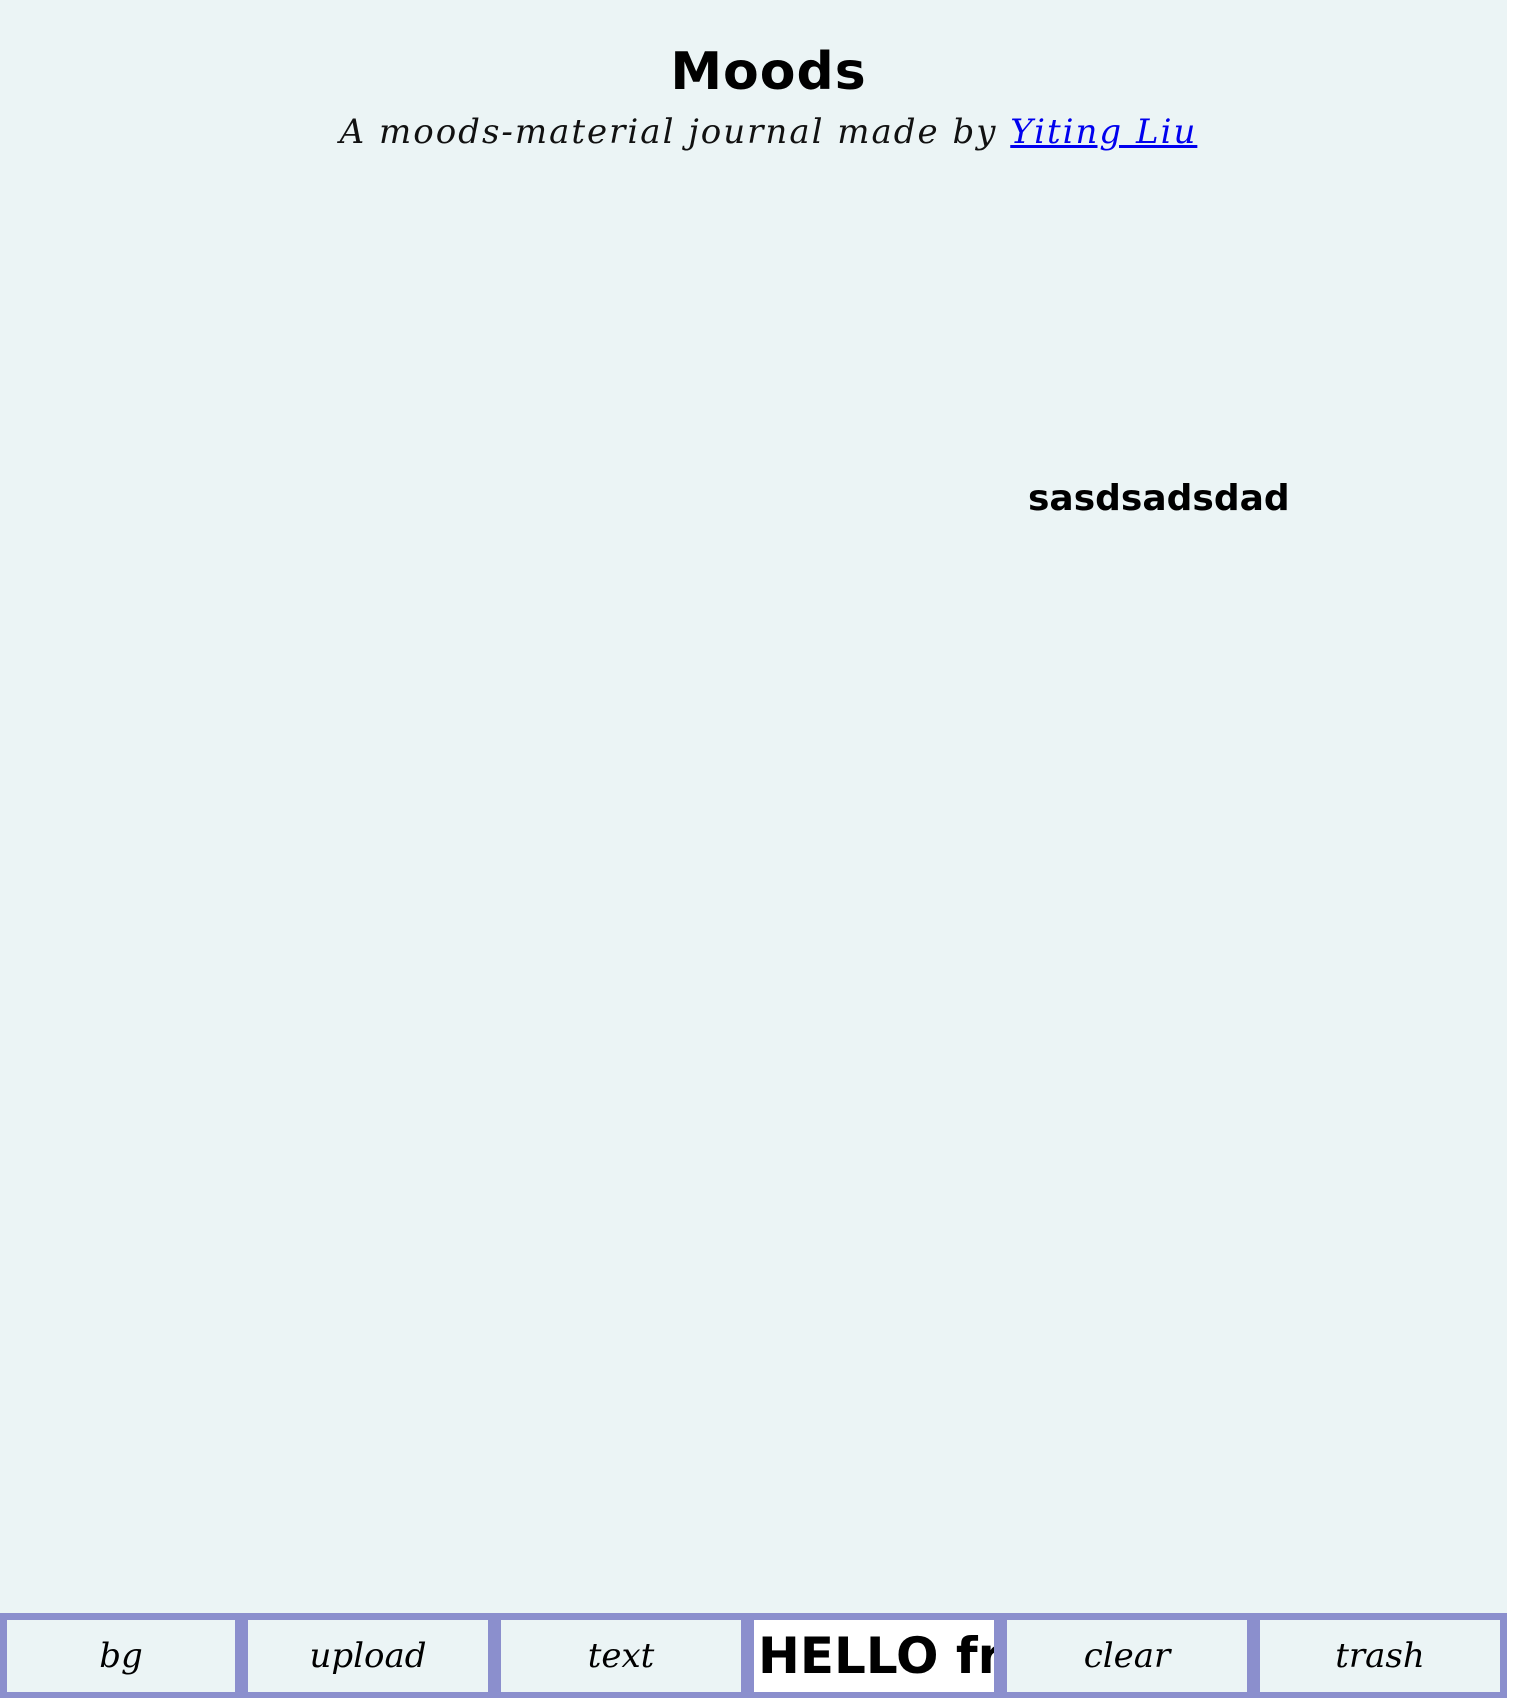  I want to click on upload-button: upload, so click(368, 1656).